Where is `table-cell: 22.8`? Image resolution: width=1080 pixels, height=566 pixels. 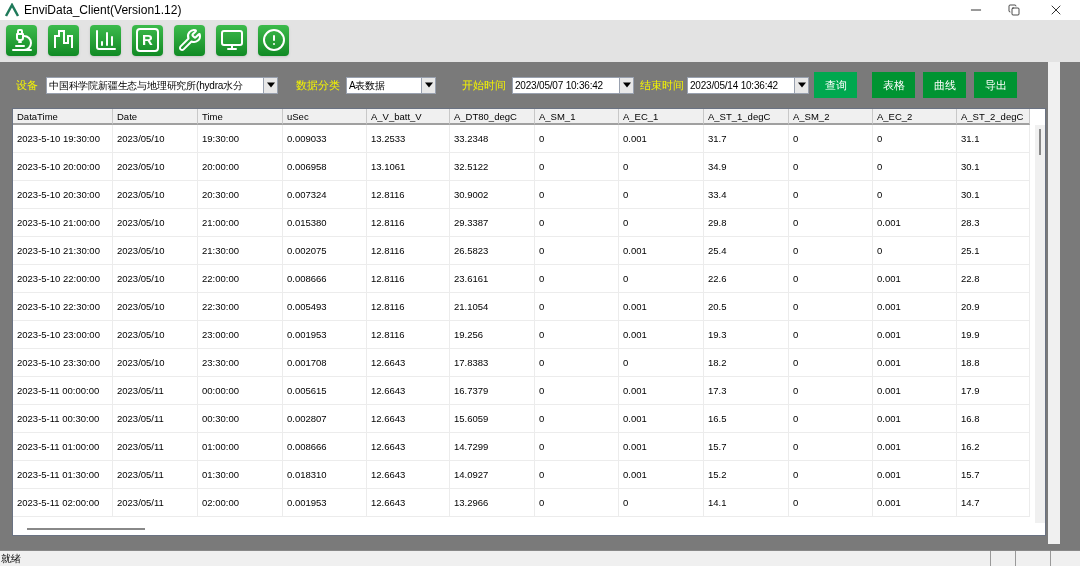
table-cell: 22.8 is located at coordinates (993, 278).